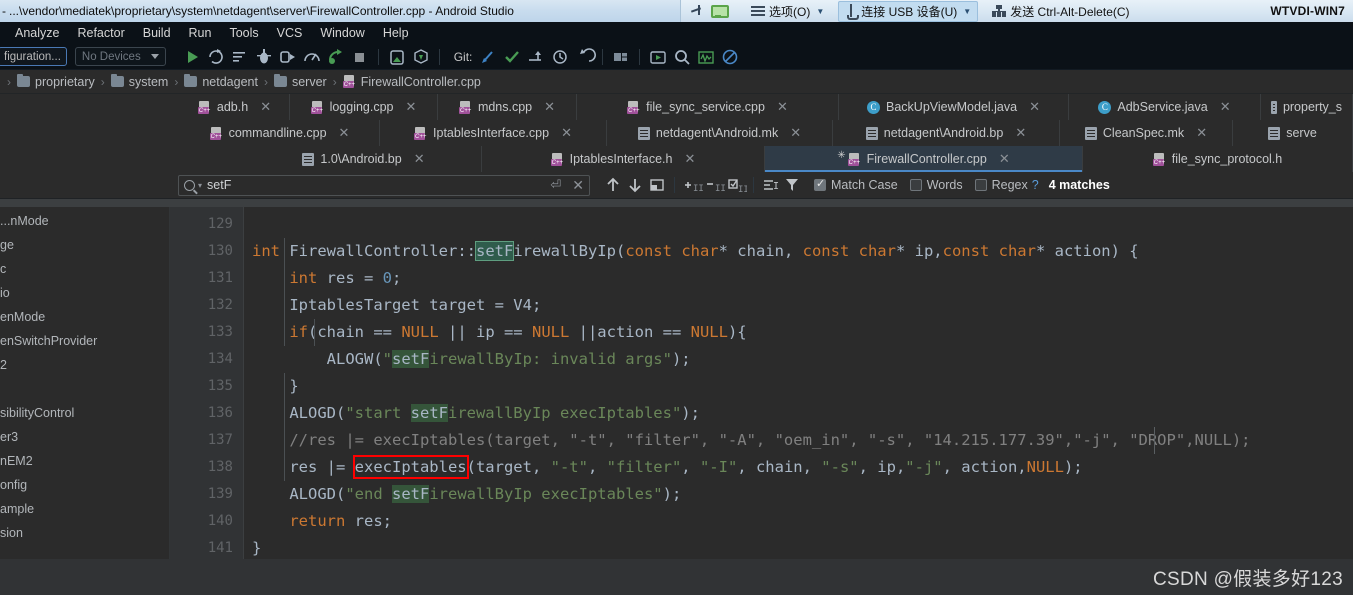  Describe the element at coordinates (737, 185) in the screenshot. I see `select-all-icon: II` at that location.